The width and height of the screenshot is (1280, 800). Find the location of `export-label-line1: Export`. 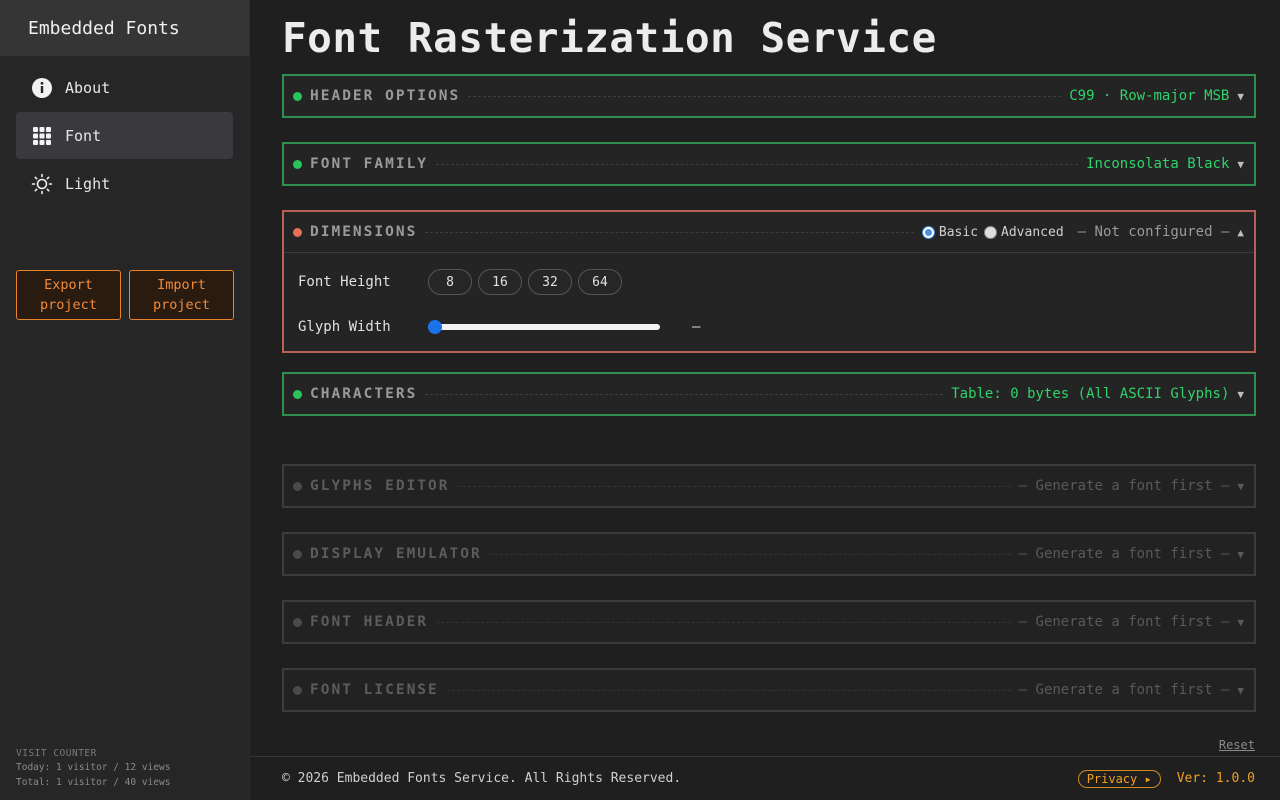

export-label-line1: Export is located at coordinates (68, 285).